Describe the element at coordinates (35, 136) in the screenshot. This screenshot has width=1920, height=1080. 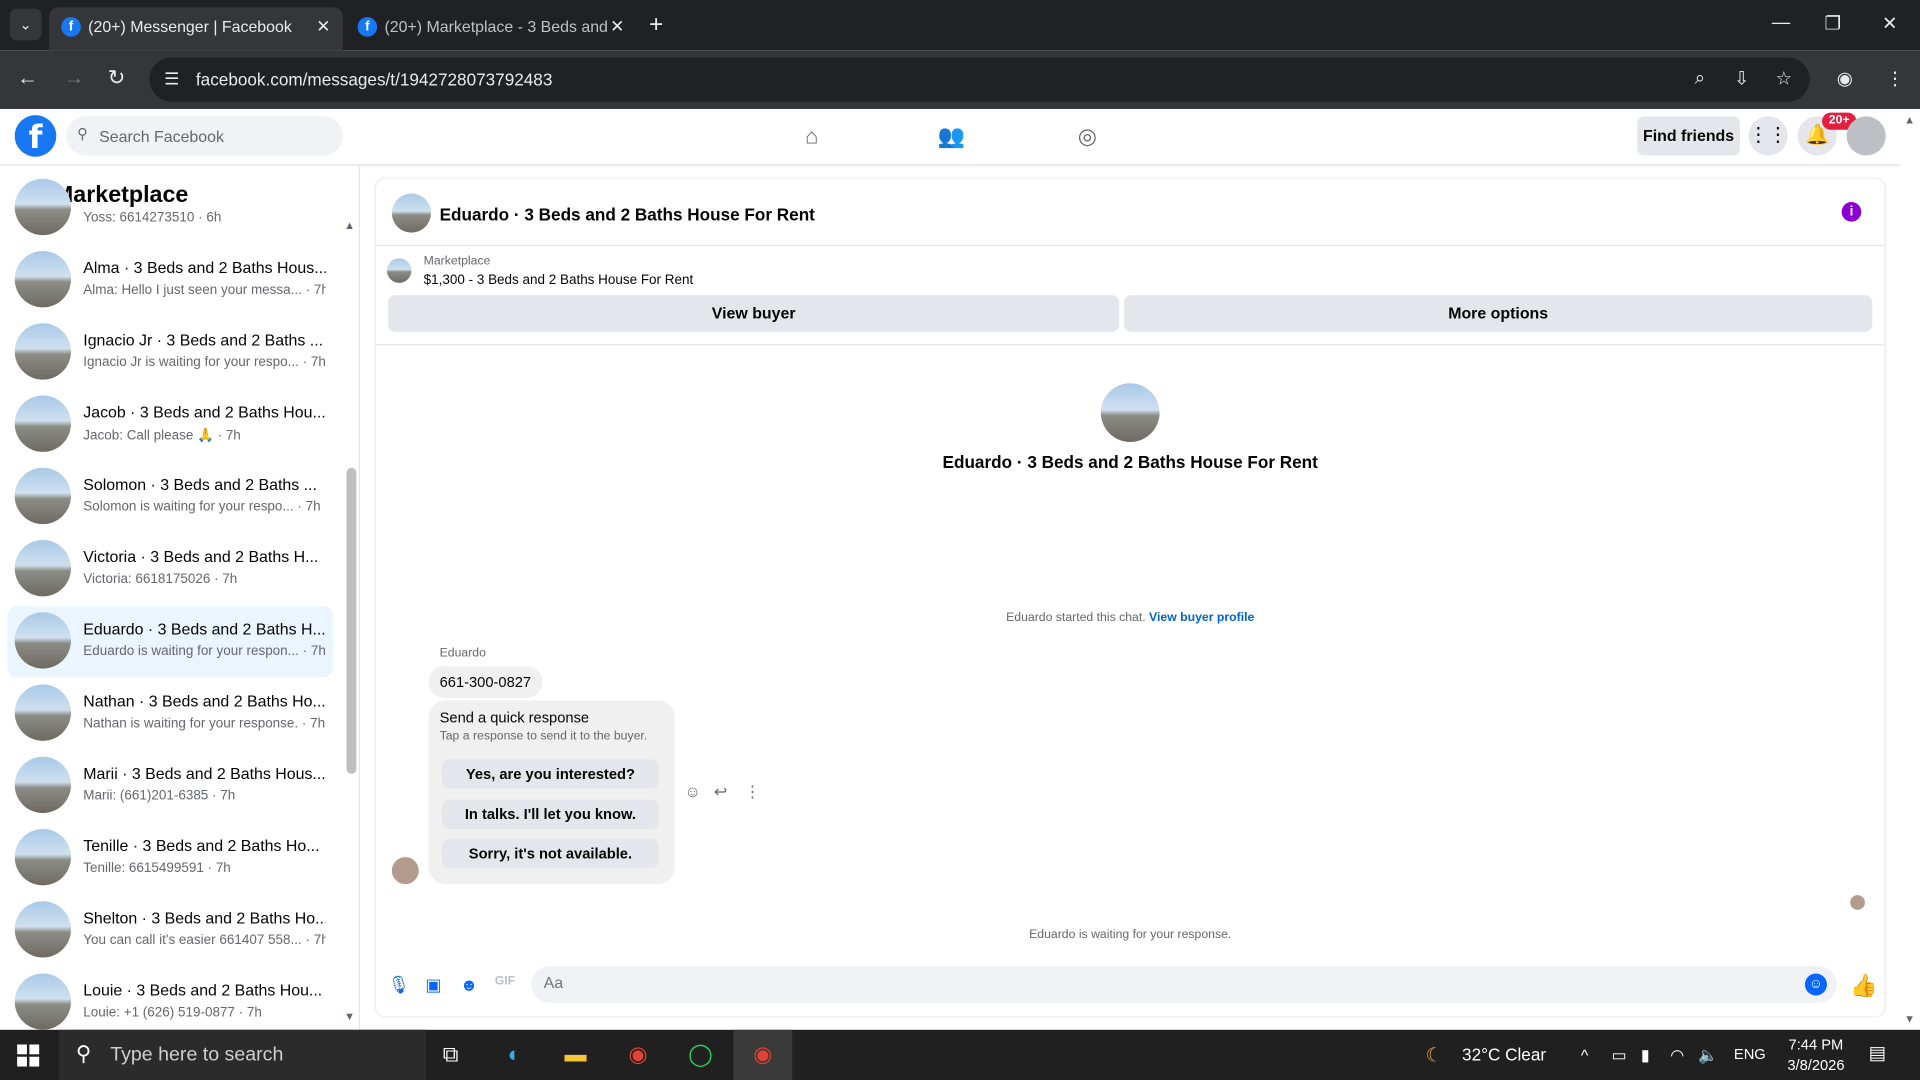
I see `facebook-logo-icon: f` at that location.